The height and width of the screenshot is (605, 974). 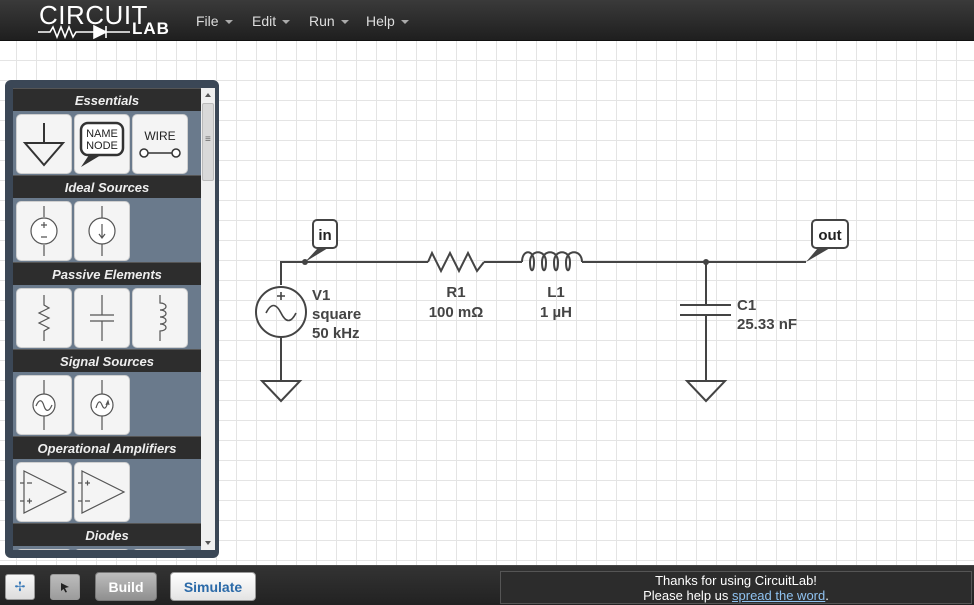 I want to click on dc-current-source-icon, so click(x=102, y=231).